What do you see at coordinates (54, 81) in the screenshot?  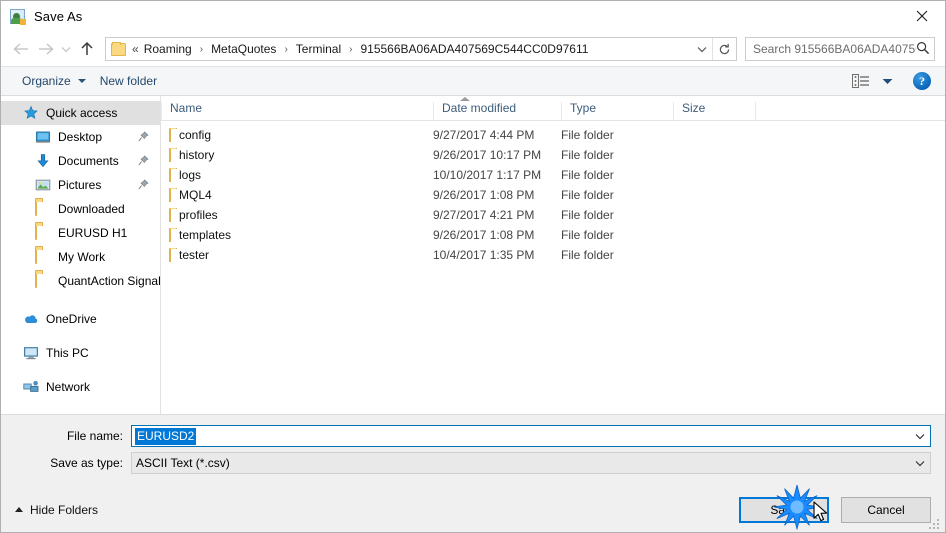 I see `organize-button: Organize` at bounding box center [54, 81].